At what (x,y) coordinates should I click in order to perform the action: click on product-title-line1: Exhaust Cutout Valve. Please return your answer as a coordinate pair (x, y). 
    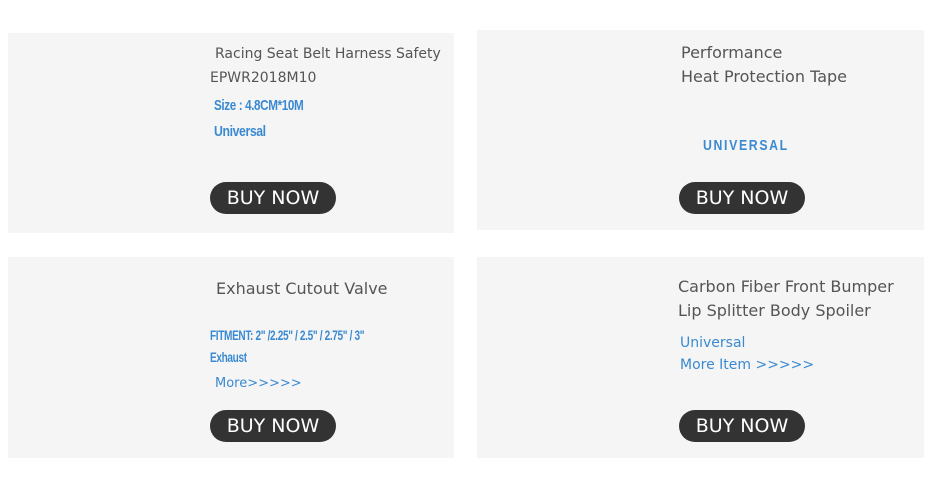
    Looking at the image, I should click on (302, 288).